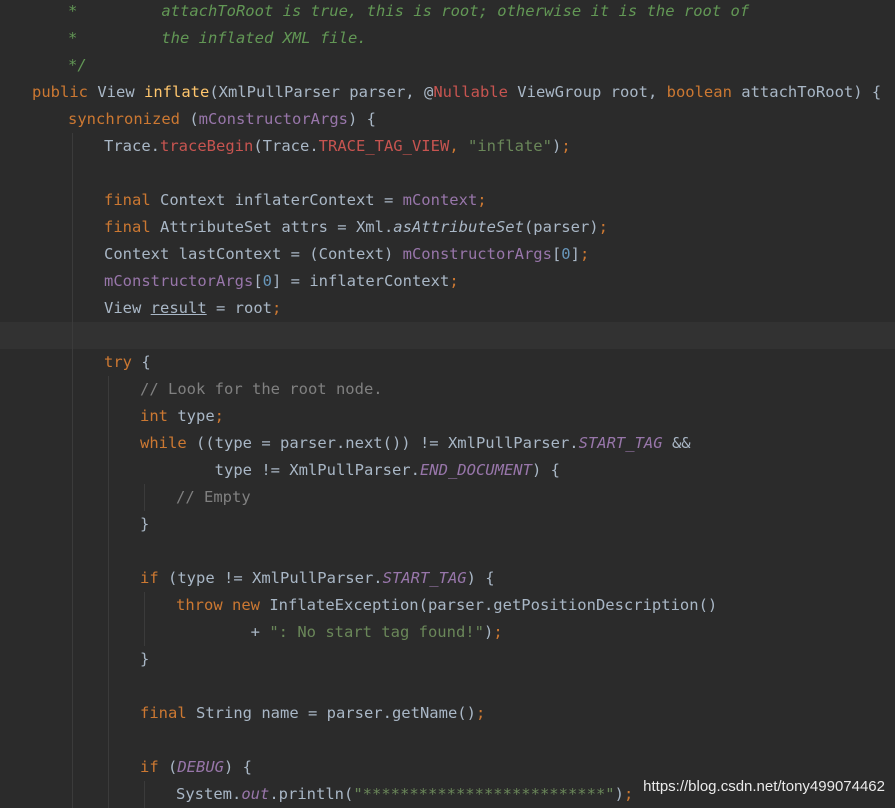 The height and width of the screenshot is (808, 895). Describe the element at coordinates (587, 92) in the screenshot. I see `code-token: ViewGroup root,` at that location.